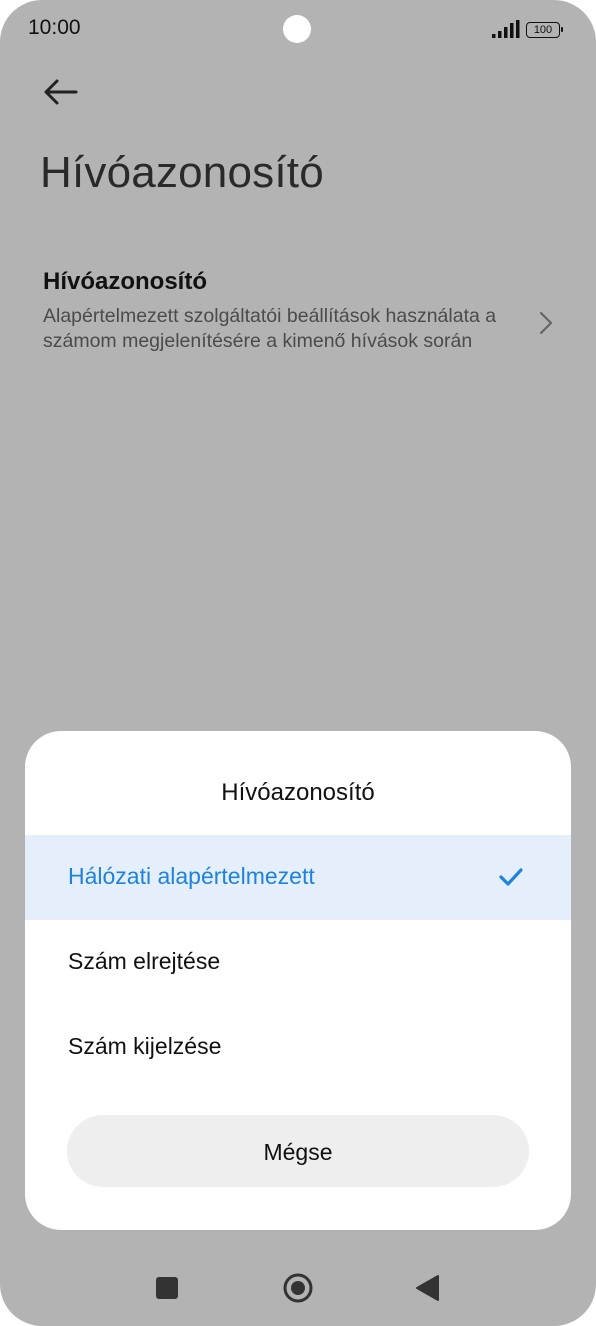 This screenshot has height=1326, width=596. What do you see at coordinates (543, 30) in the screenshot?
I see `battery-icon: 100` at bounding box center [543, 30].